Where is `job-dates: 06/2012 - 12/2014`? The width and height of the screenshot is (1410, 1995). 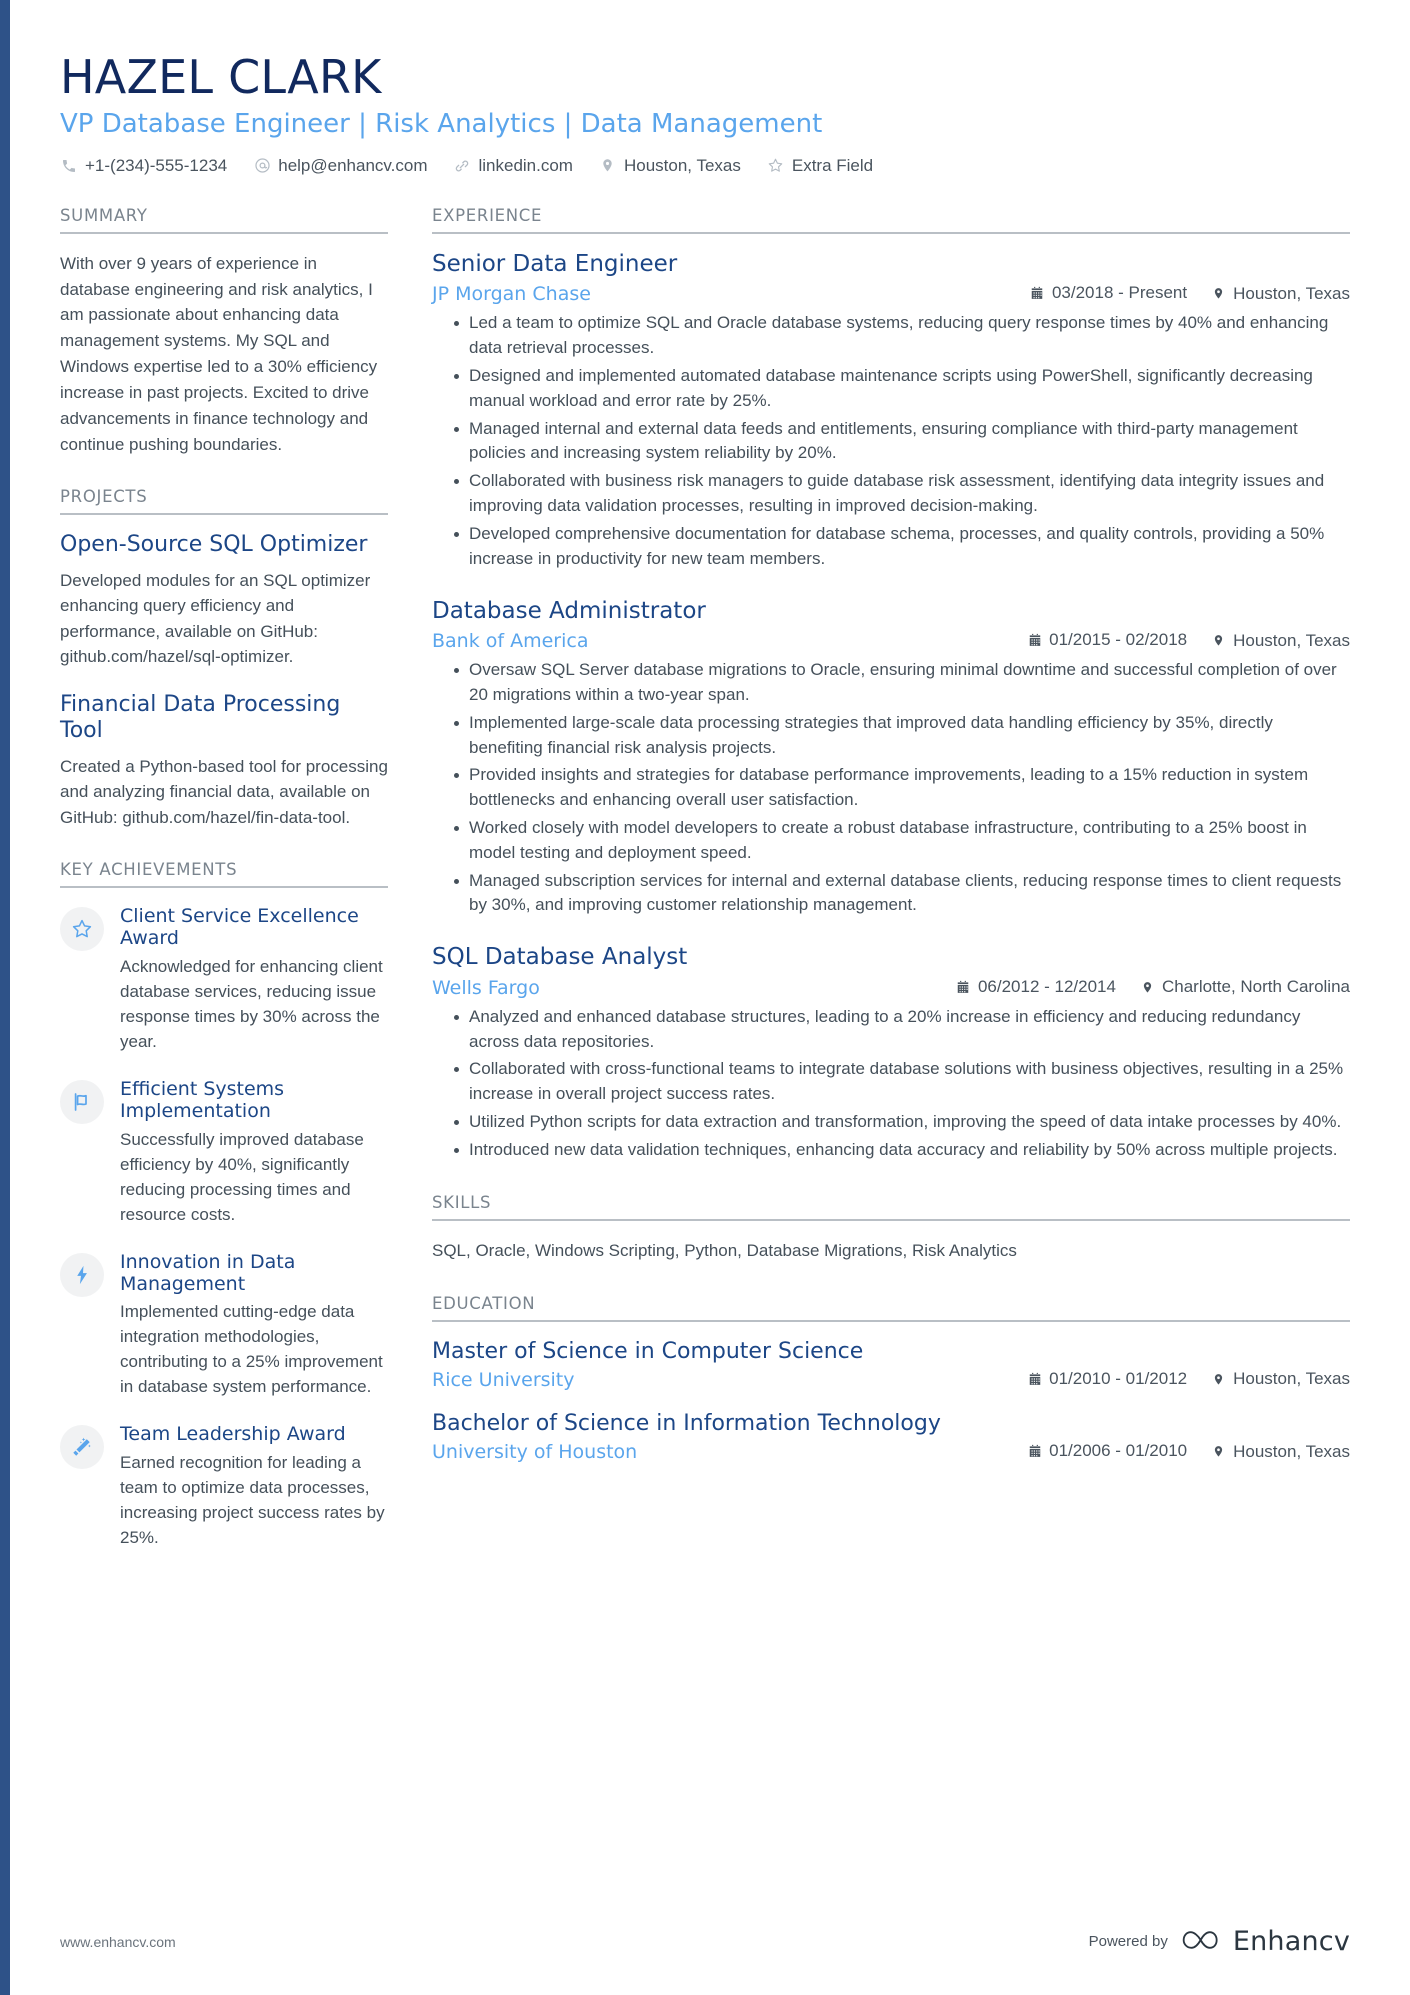 job-dates: 06/2012 - 12/2014 is located at coordinates (1036, 987).